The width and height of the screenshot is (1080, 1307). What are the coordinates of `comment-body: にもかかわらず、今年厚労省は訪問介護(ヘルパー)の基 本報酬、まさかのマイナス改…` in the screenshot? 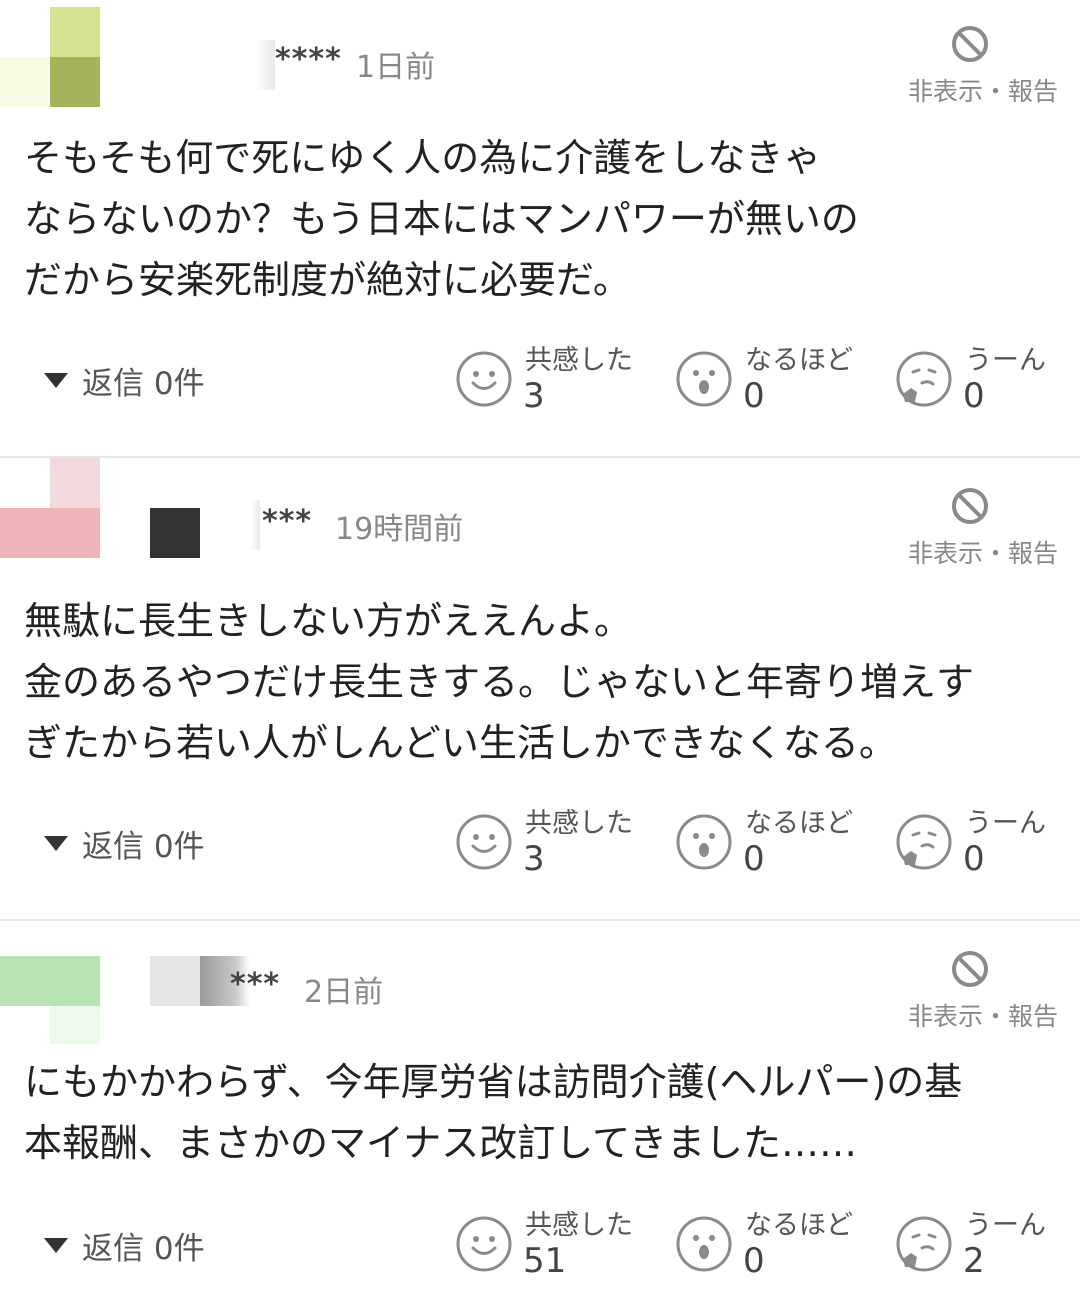 It's located at (493, 1112).